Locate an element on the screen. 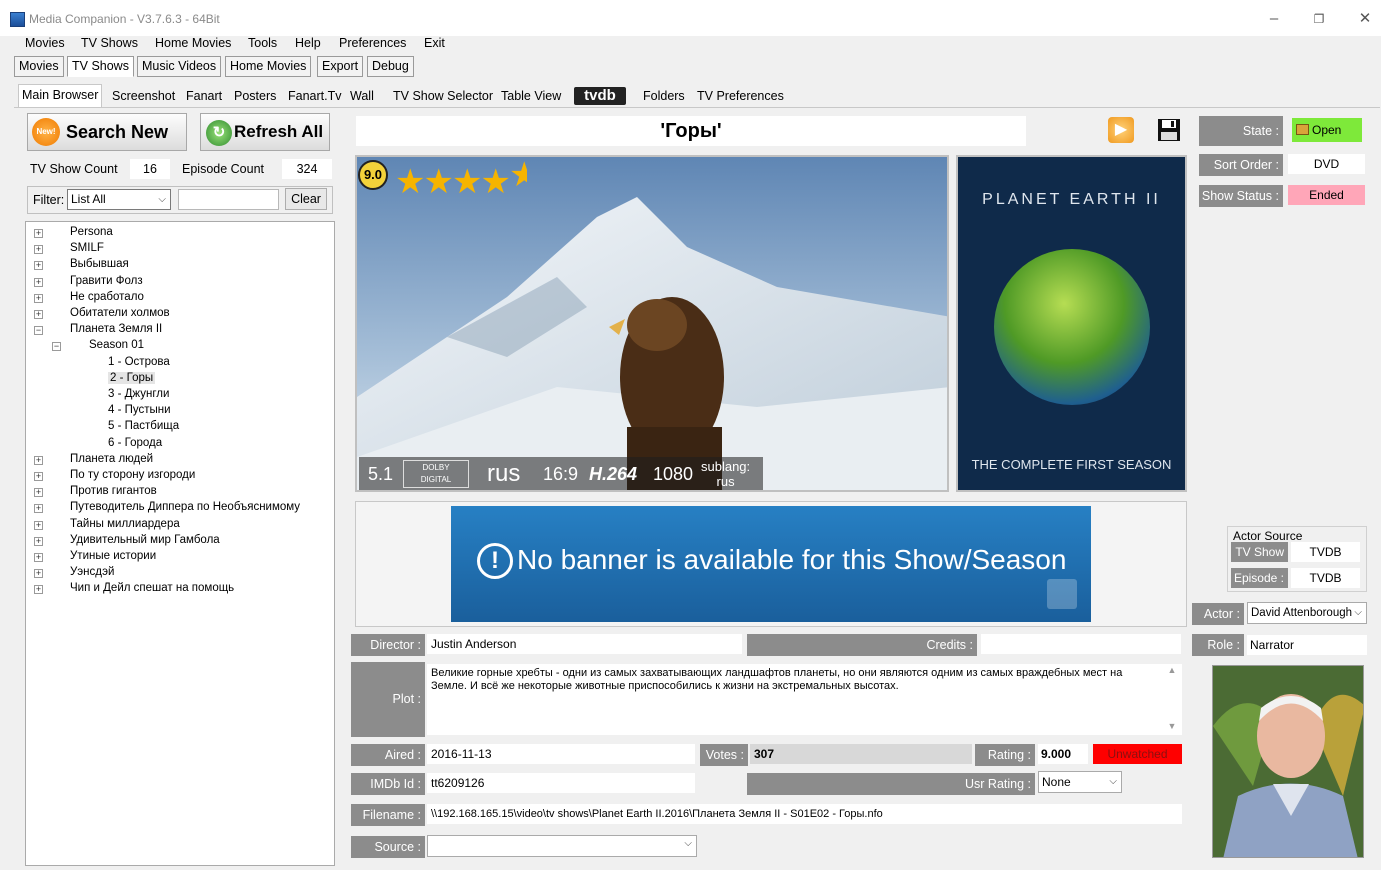 The width and height of the screenshot is (1381, 870). tree-item: Против гигантов is located at coordinates (113, 491).